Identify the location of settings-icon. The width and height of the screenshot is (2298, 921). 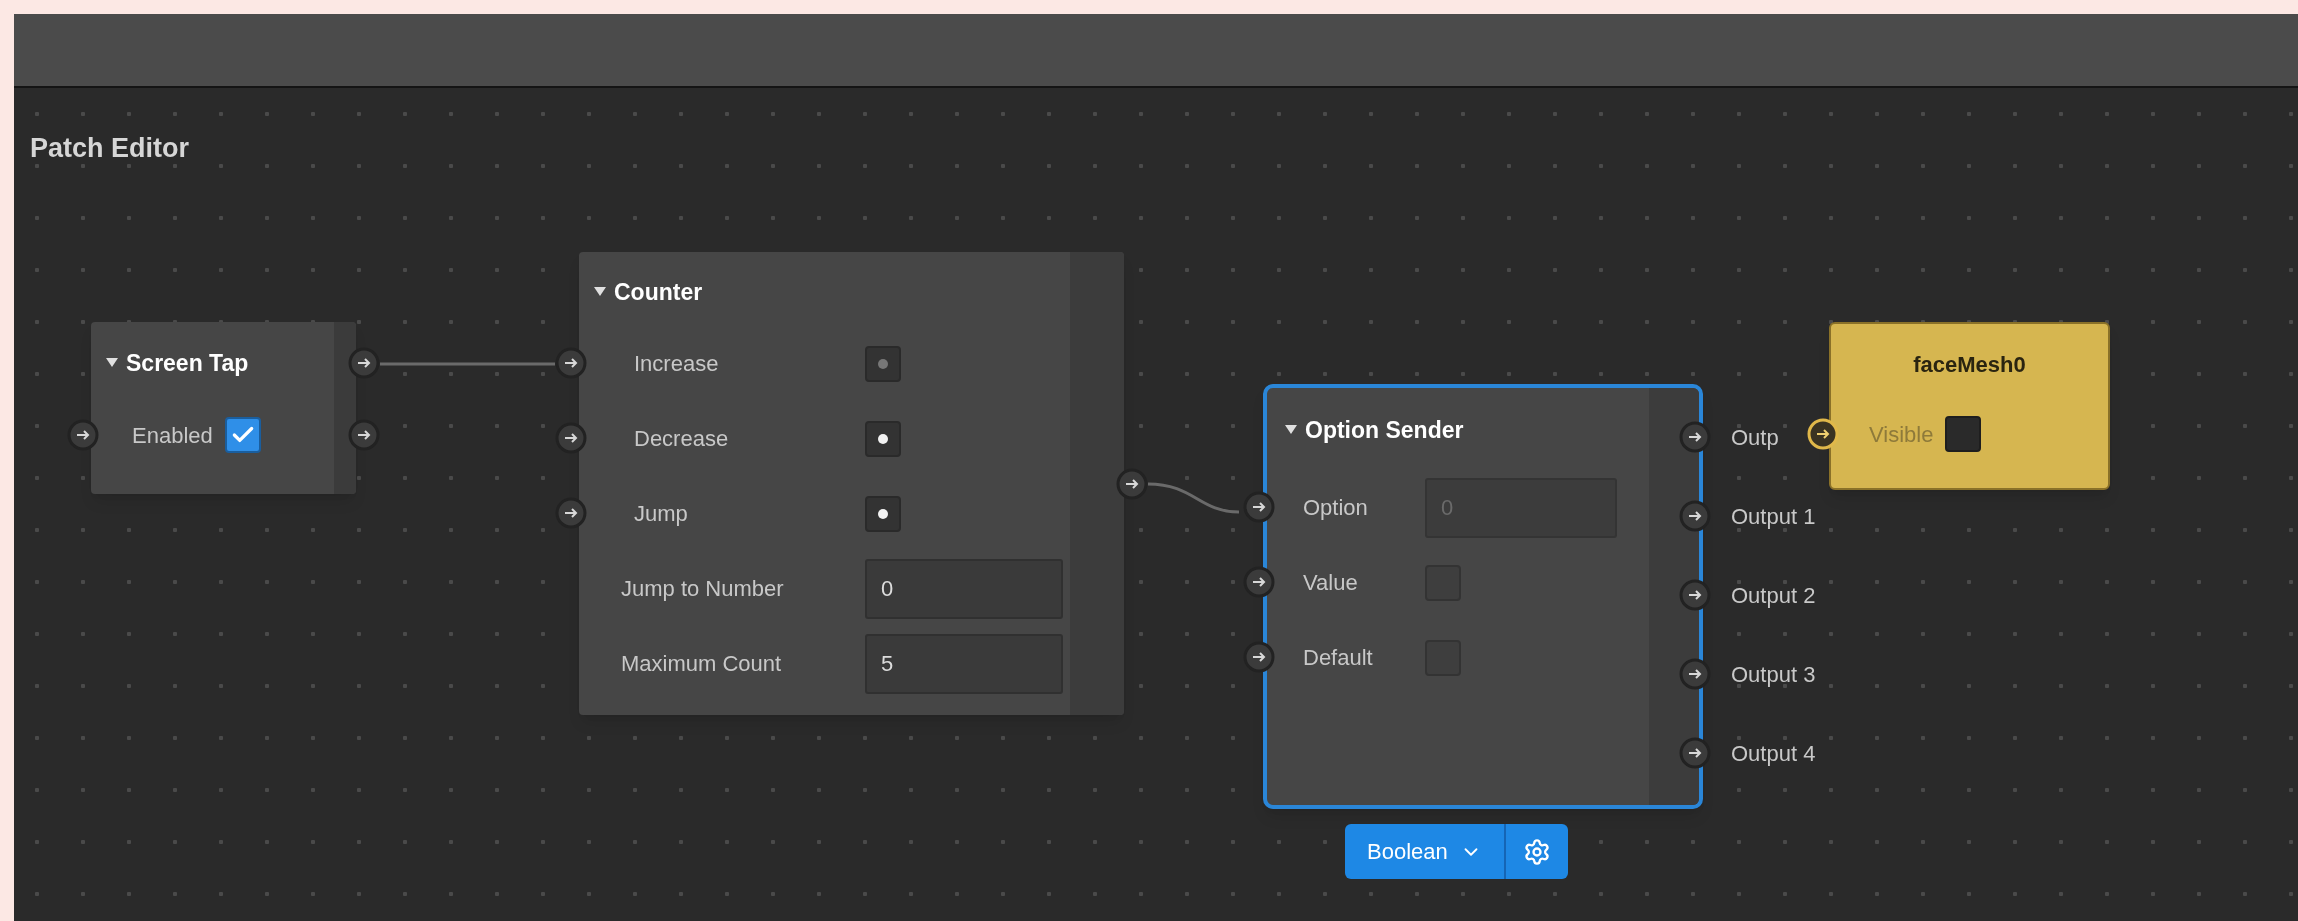
(1536, 851).